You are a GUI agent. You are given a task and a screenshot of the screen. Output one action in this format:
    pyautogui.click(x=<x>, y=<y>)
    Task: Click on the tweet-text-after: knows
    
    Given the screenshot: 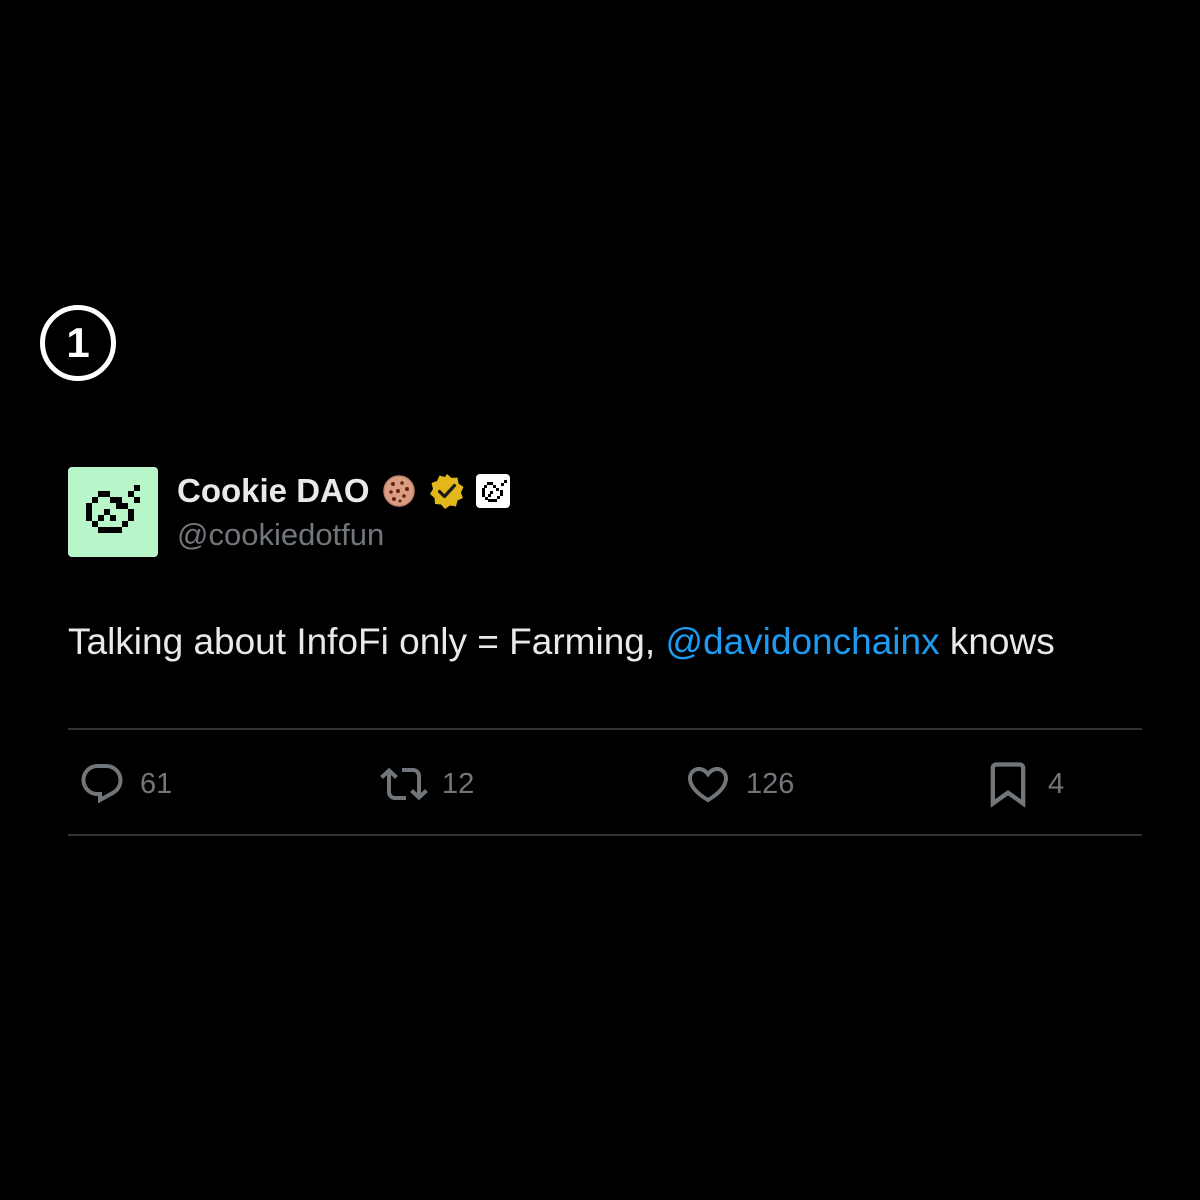 What is the action you would take?
    pyautogui.click(x=997, y=641)
    